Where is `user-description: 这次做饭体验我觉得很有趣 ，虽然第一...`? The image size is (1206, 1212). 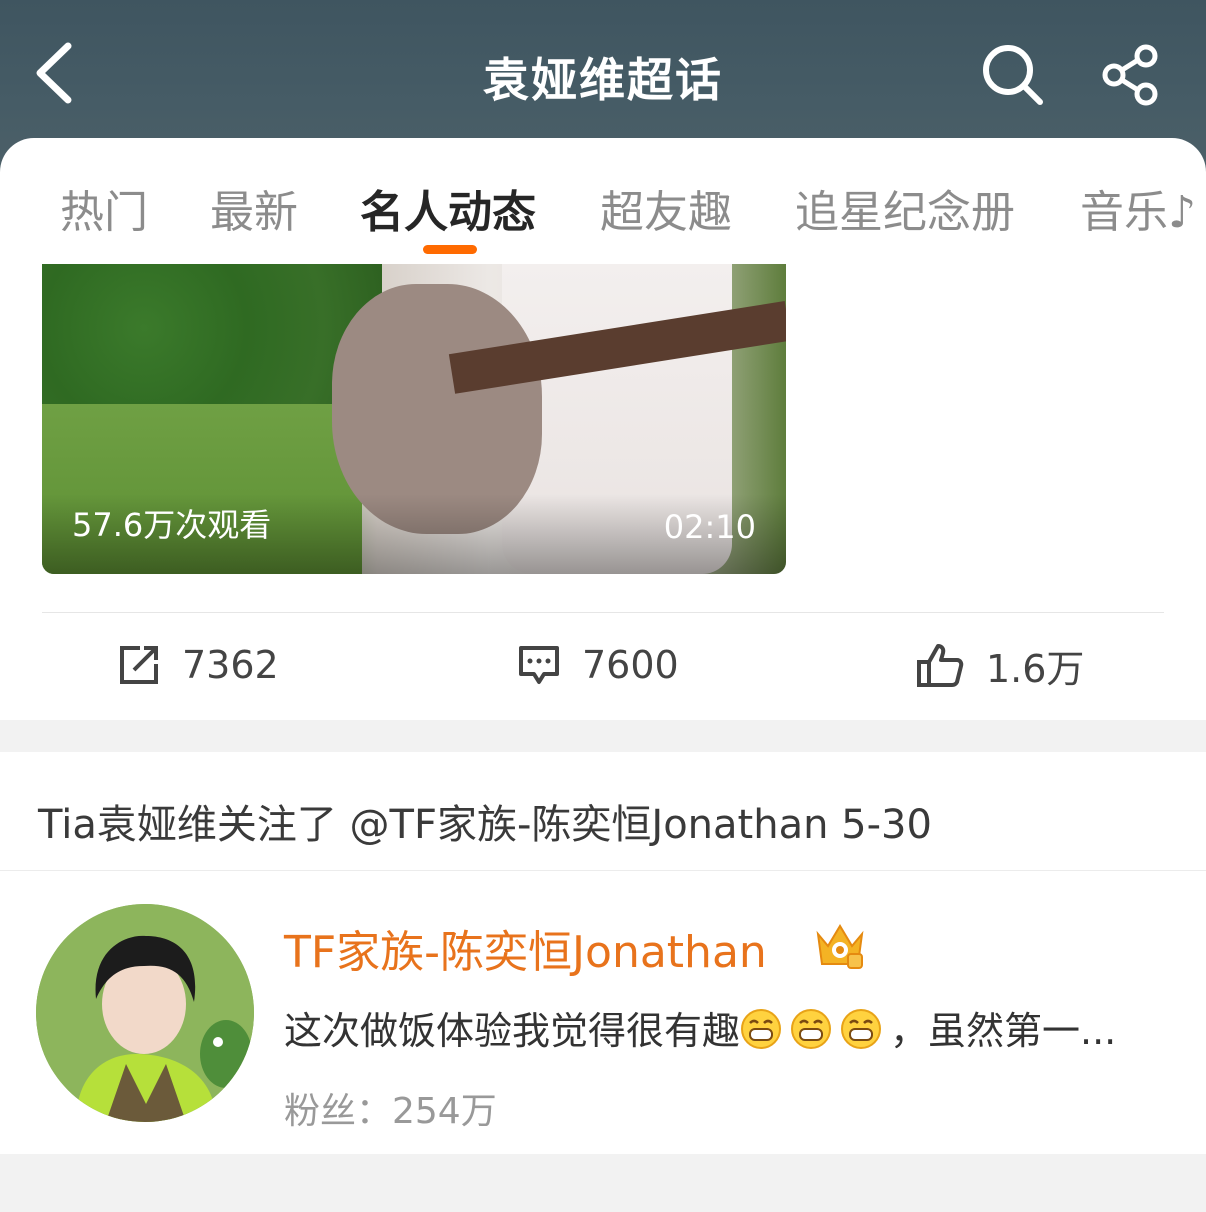 user-description: 这次做饭体验我觉得很有趣 ，虽然第一... is located at coordinates (700, 1027).